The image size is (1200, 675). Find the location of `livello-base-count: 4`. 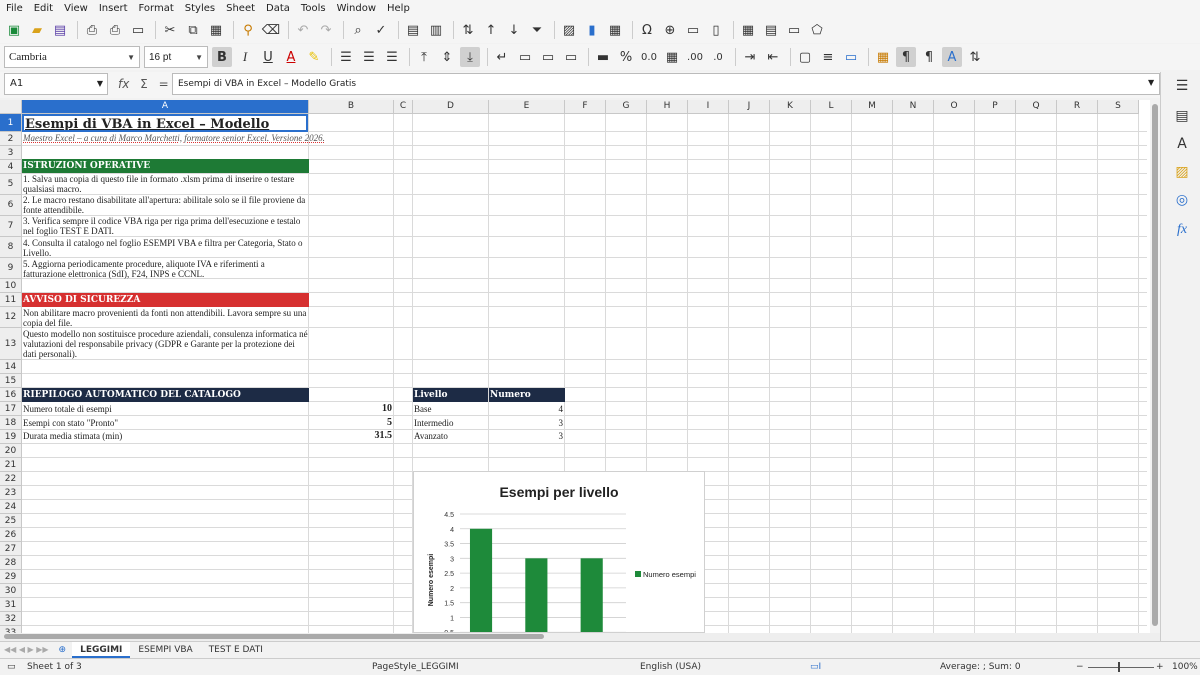

livello-base-count: 4 is located at coordinates (527, 410).